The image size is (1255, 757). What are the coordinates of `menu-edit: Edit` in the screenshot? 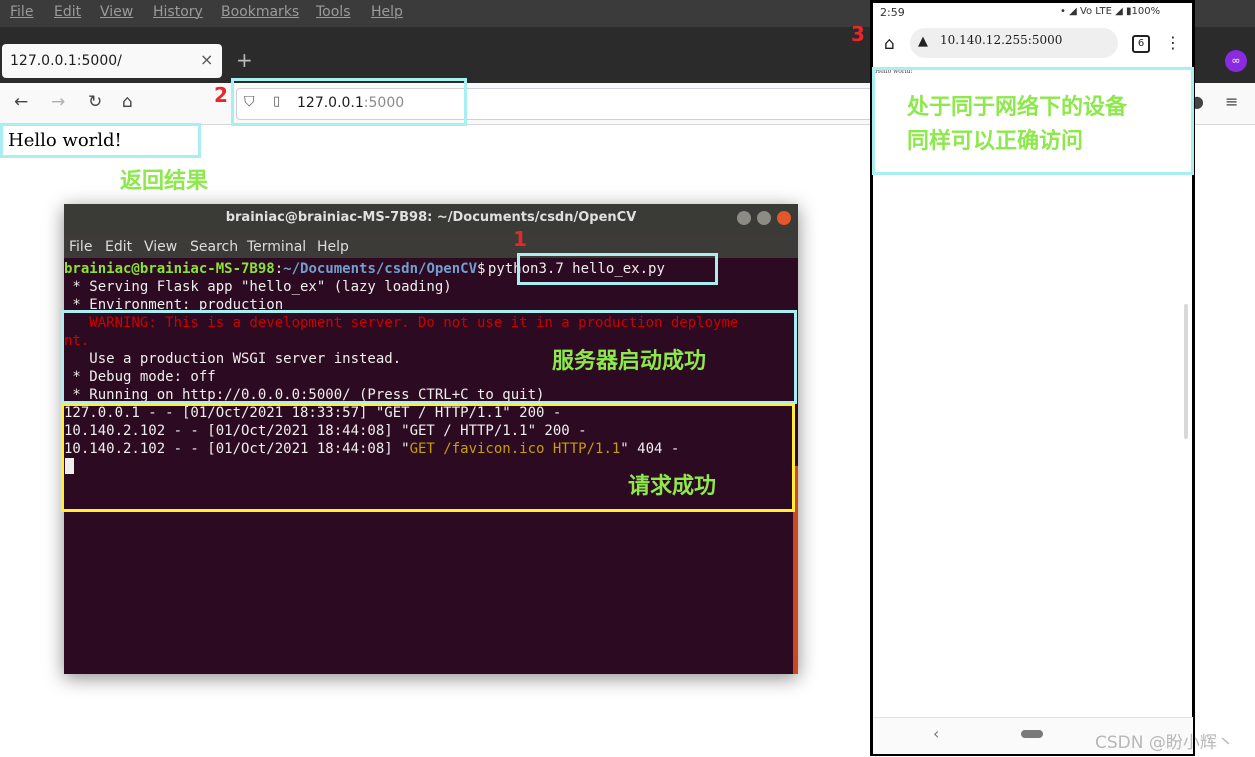 It's located at (67, 12).